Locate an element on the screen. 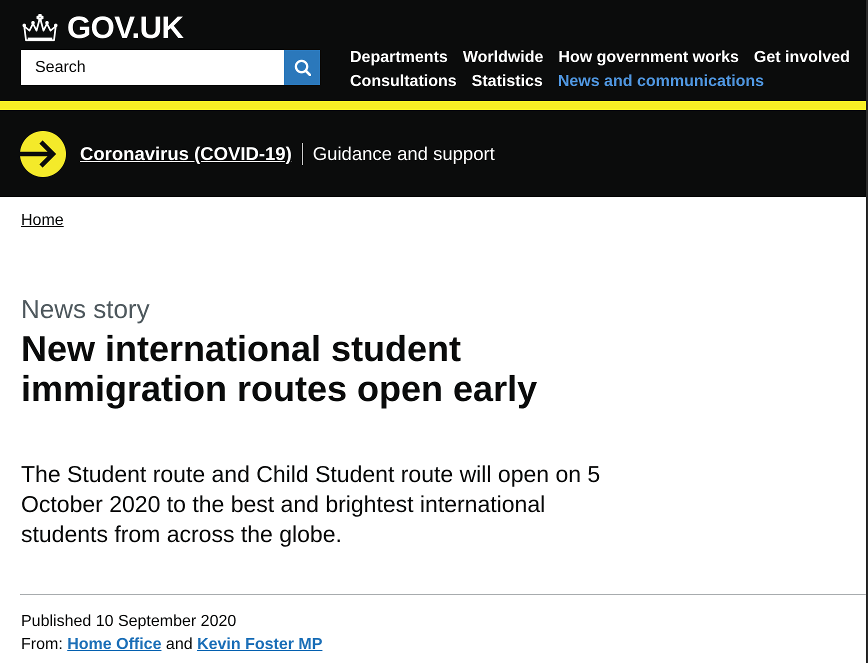 Image resolution: width=868 pixels, height=663 pixels. breadcrumb-link: Home is located at coordinates (42, 220).